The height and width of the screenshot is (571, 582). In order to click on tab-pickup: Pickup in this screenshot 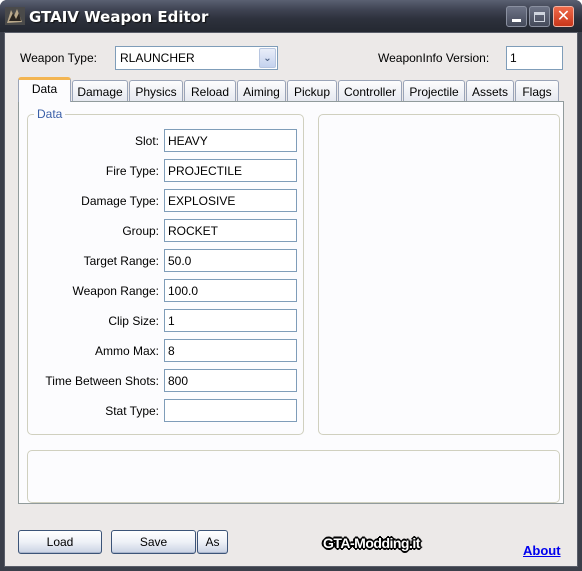, I will do `click(312, 90)`.